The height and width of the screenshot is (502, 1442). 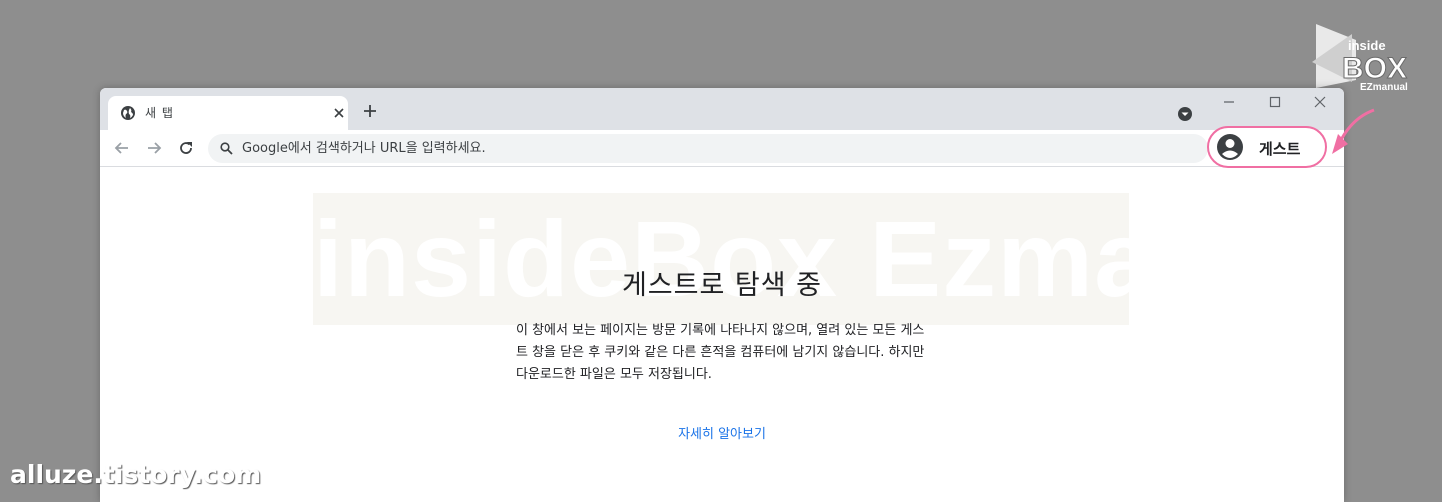 What do you see at coordinates (1384, 87) in the screenshot?
I see `logo-text-sub: EZmanual` at bounding box center [1384, 87].